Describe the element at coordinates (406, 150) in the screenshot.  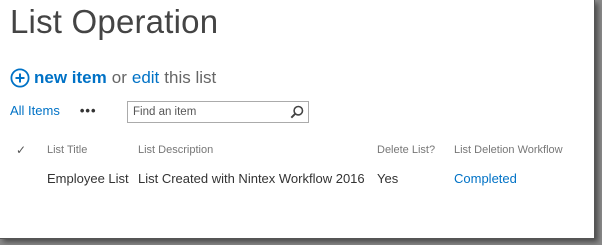
I see `column-header-delete-list: Delete List?` at that location.